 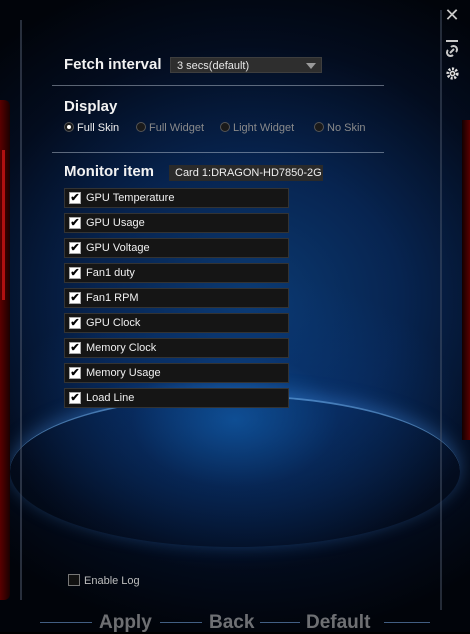 I want to click on right-edge, so click(x=441, y=310).